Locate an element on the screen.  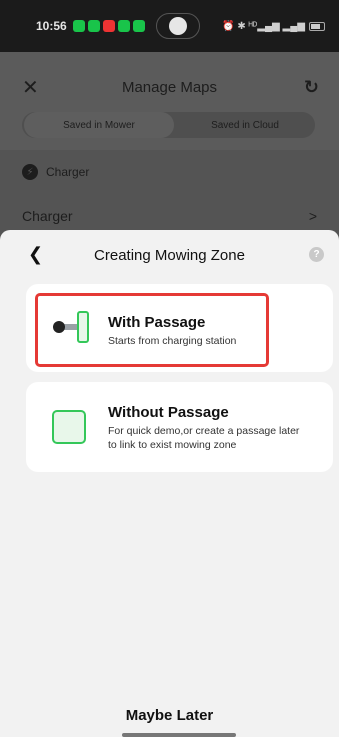
help-icon: ? is located at coordinates (316, 254).